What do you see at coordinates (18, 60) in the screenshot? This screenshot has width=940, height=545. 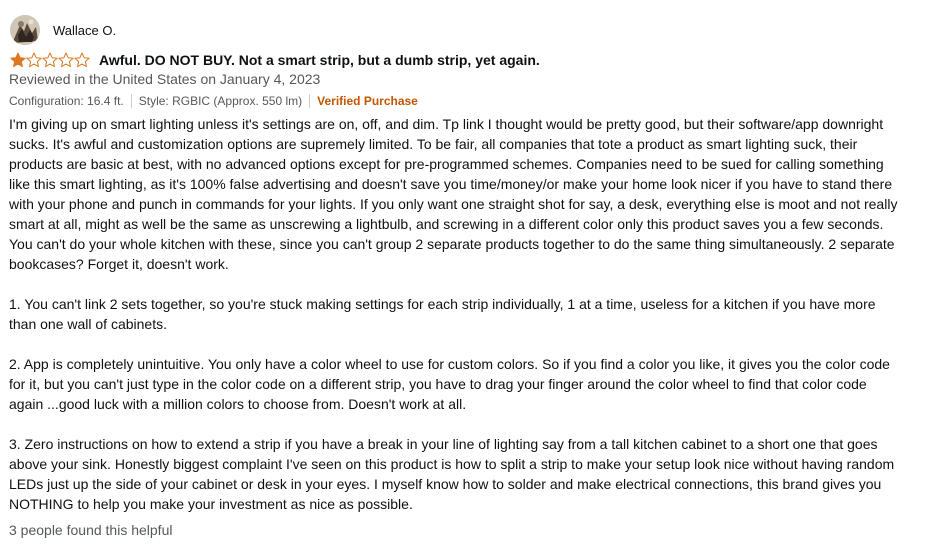 I see `star-filled-icon` at bounding box center [18, 60].